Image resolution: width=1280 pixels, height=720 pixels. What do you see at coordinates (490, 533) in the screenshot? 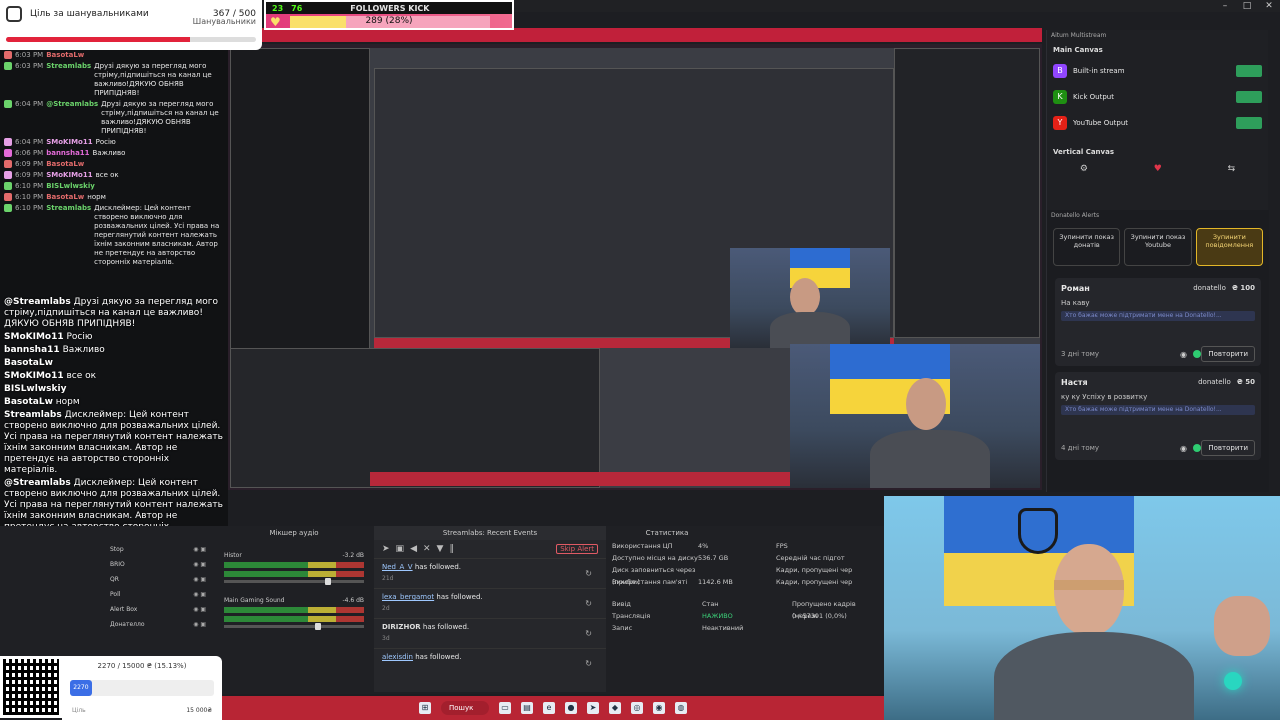
I see `events-title: Streamlabs: Recent Events` at bounding box center [490, 533].